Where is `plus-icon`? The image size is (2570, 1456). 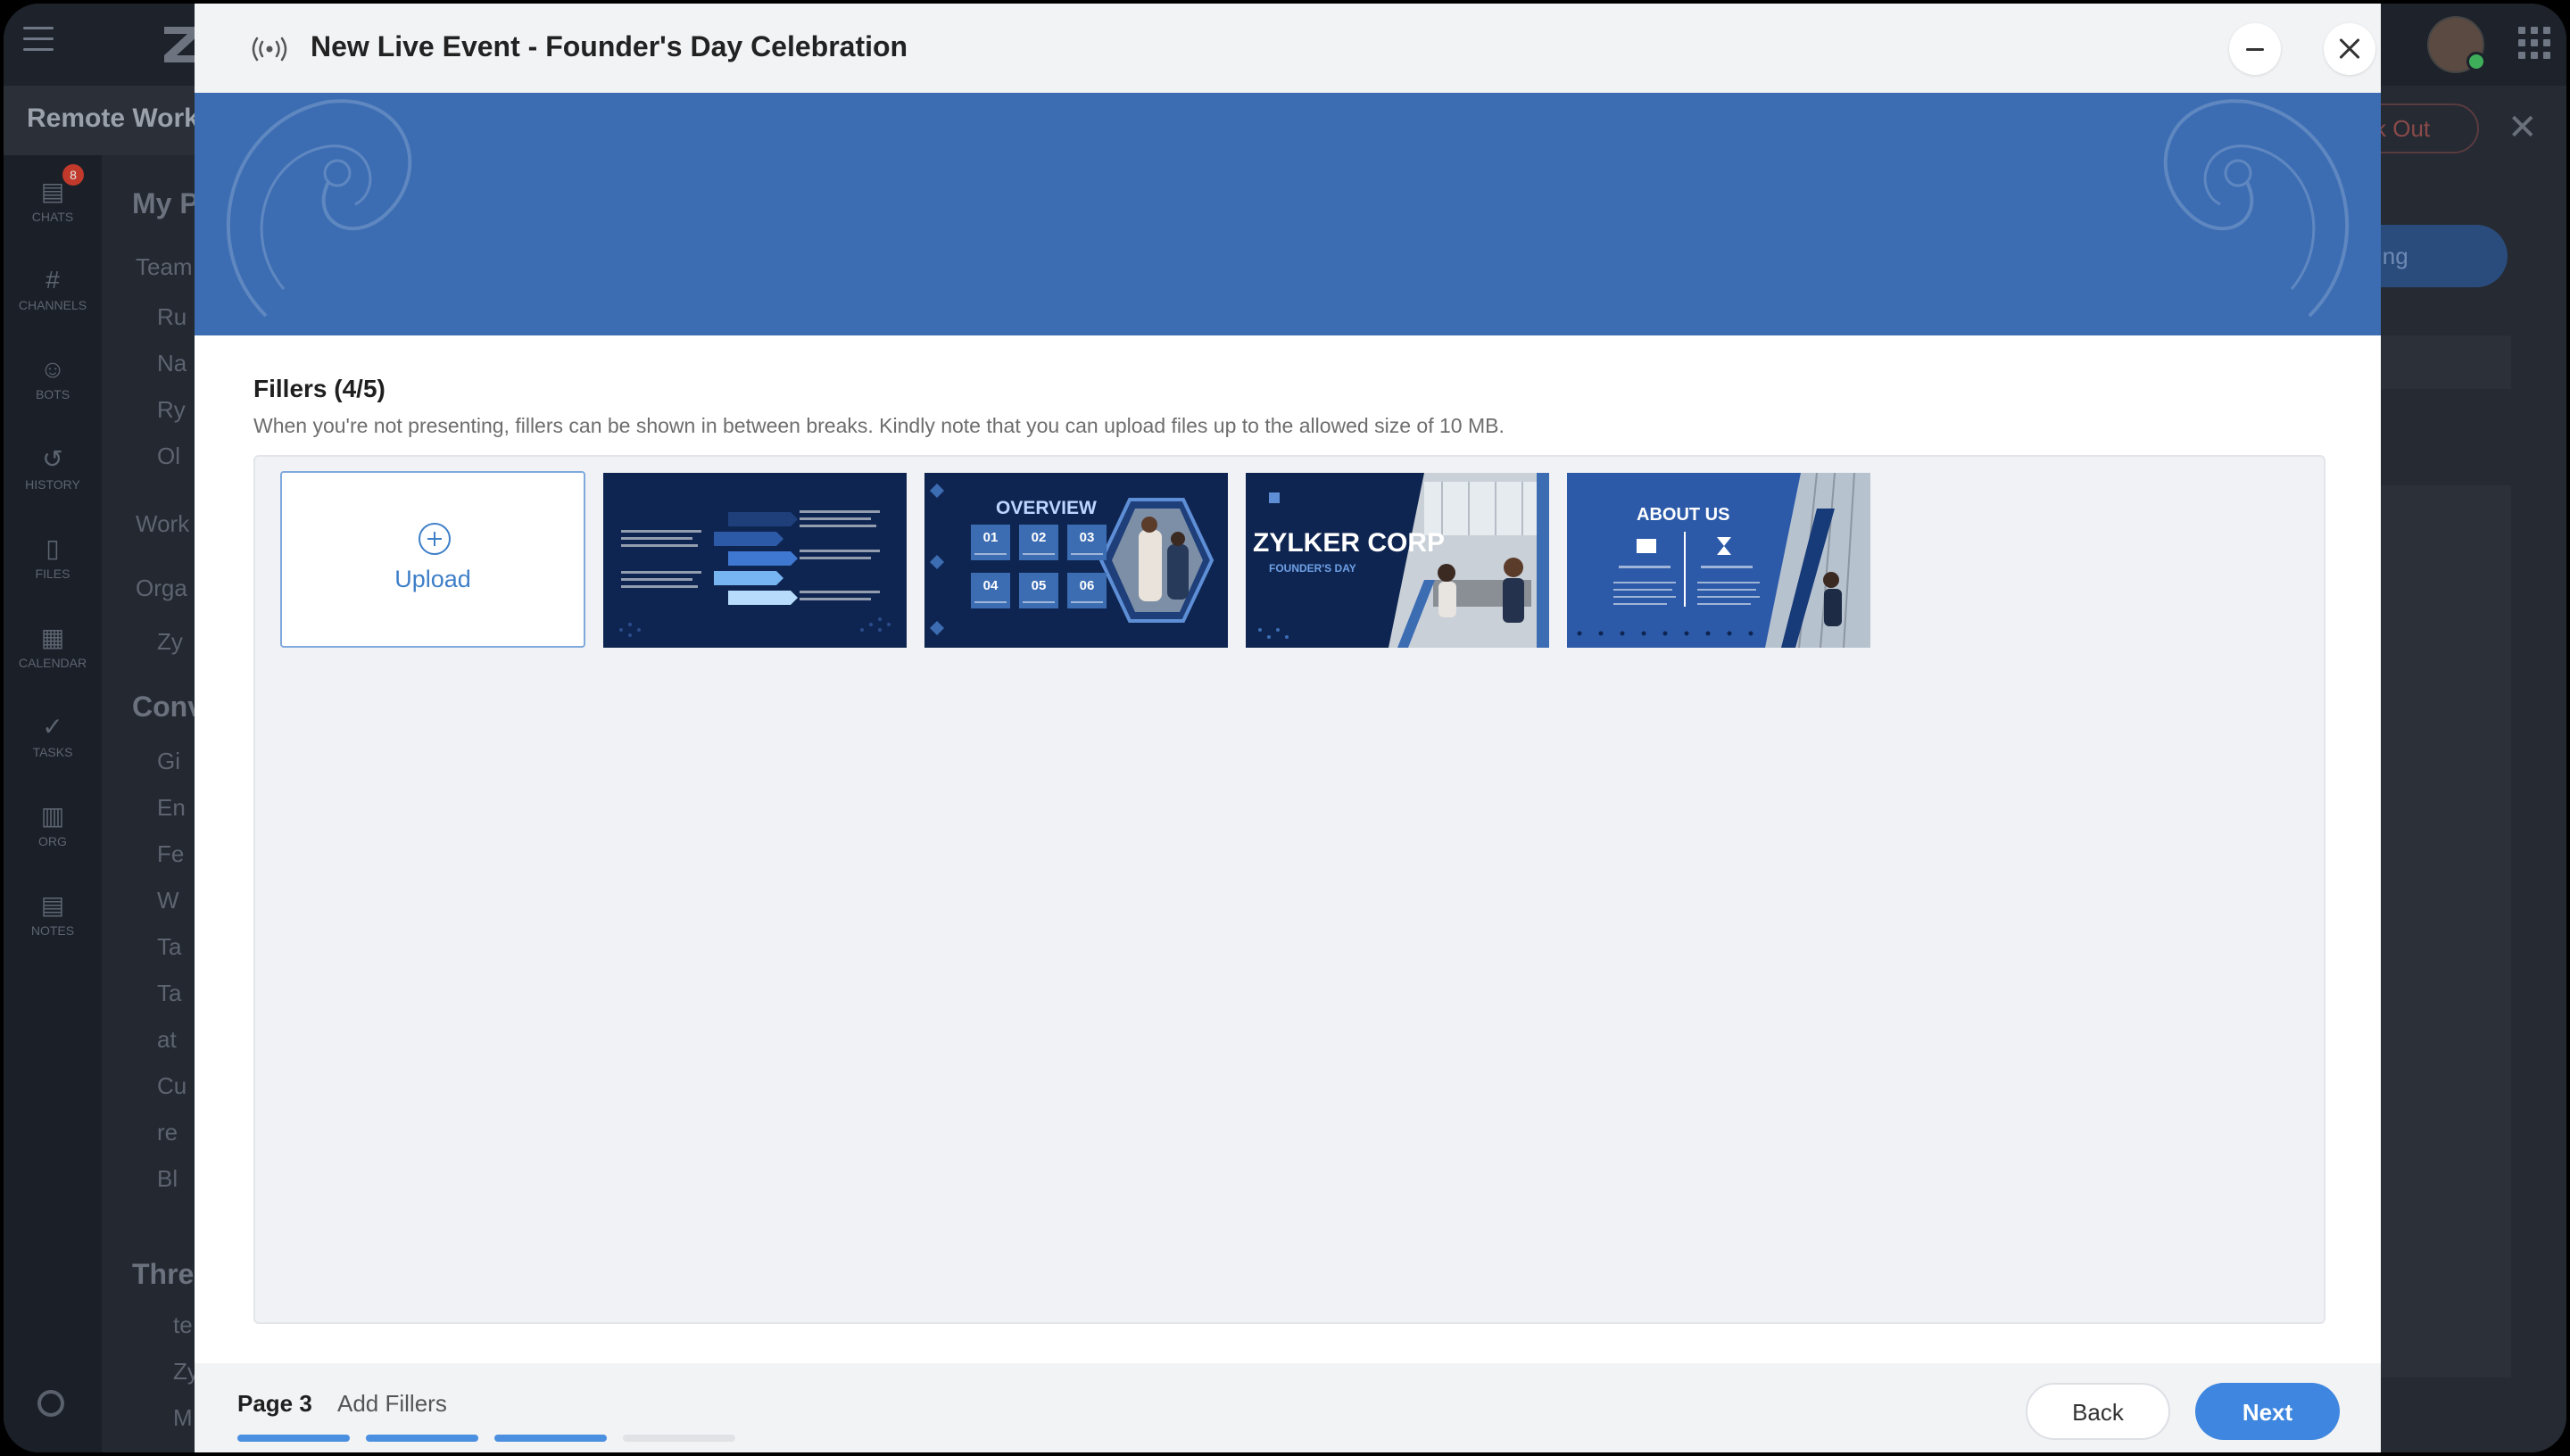 plus-icon is located at coordinates (435, 539).